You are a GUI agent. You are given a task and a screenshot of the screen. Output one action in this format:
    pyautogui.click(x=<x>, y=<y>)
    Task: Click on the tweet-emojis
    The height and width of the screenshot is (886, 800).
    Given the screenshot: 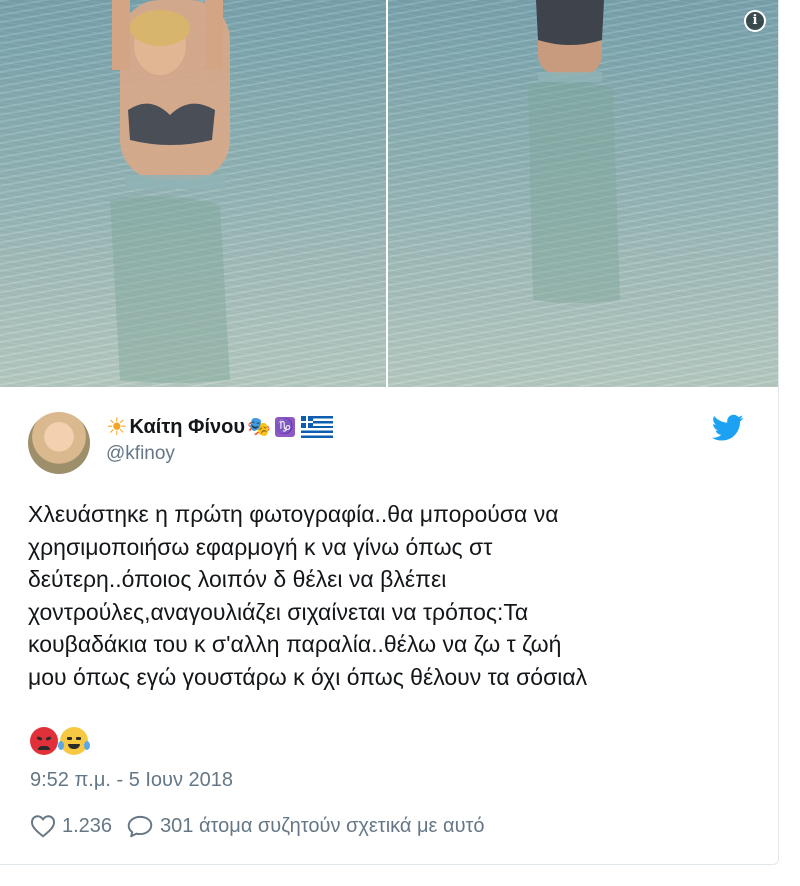 What is the action you would take?
    pyautogui.click(x=60, y=741)
    